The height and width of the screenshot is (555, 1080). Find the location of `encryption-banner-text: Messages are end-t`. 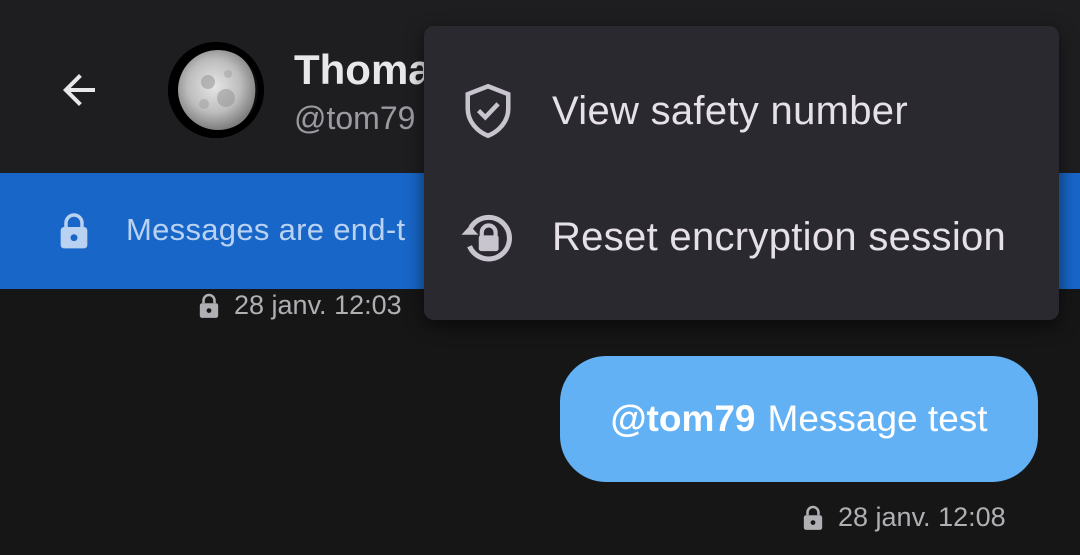

encryption-banner-text: Messages are end-t is located at coordinates (266, 229).